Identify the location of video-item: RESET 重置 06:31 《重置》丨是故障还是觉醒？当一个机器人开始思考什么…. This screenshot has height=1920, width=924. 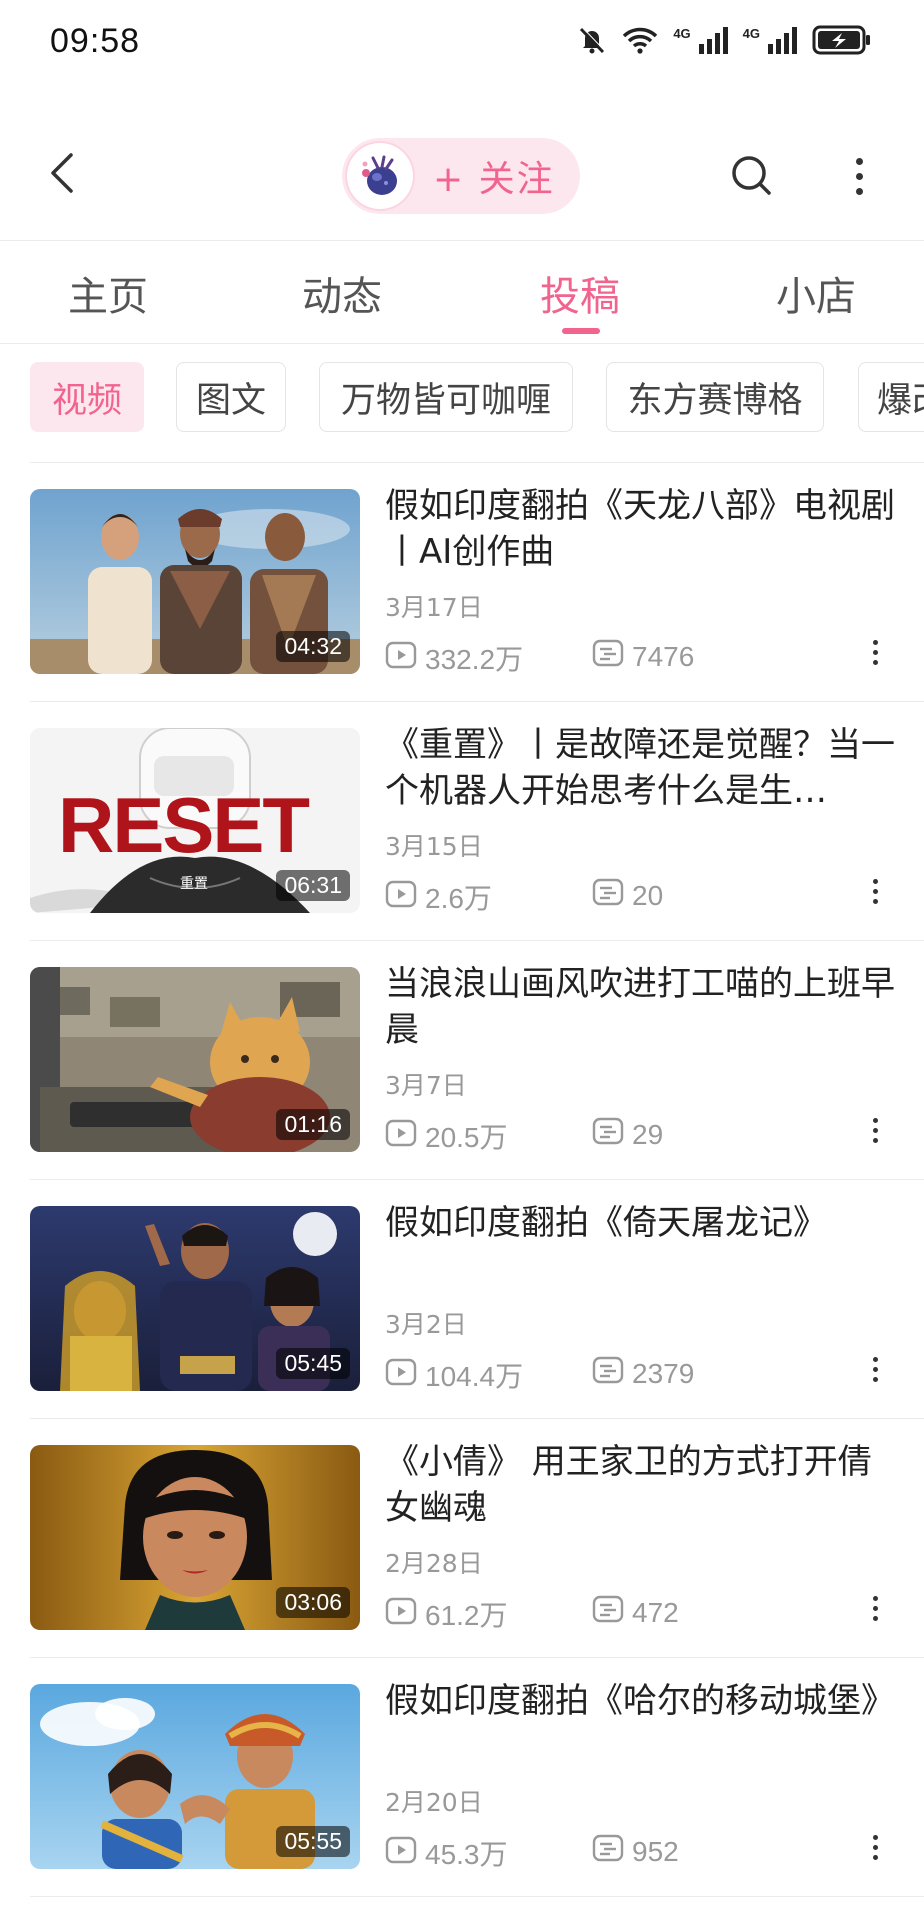
(462, 821).